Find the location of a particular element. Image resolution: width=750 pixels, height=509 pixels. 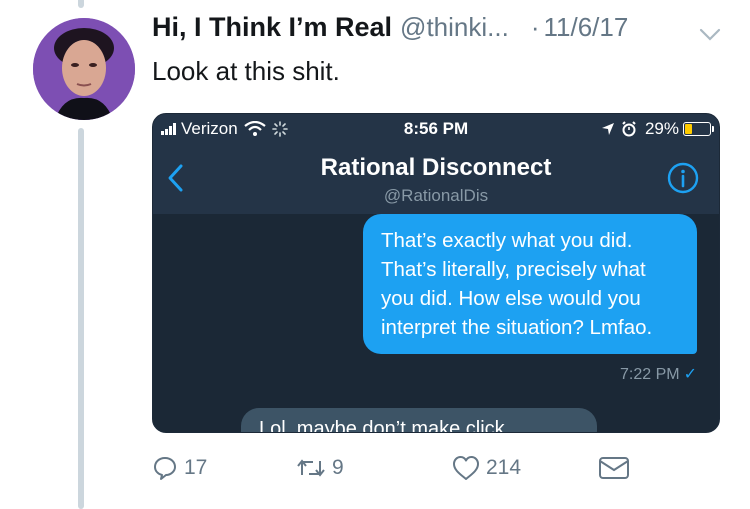

message-timestamp: 7:22 PM ✓ is located at coordinates (658, 374).